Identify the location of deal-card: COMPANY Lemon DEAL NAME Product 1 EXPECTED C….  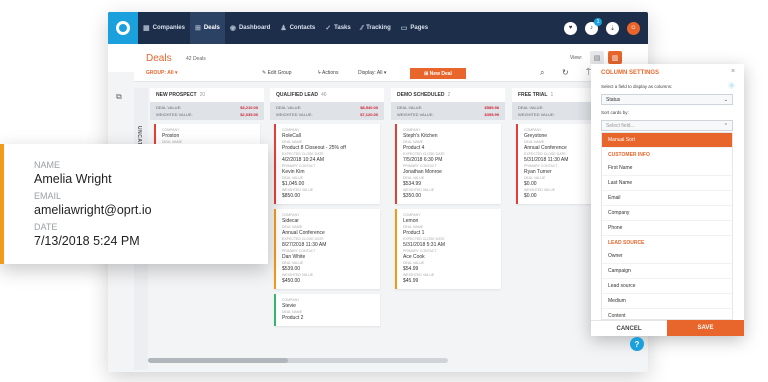
(448, 249).